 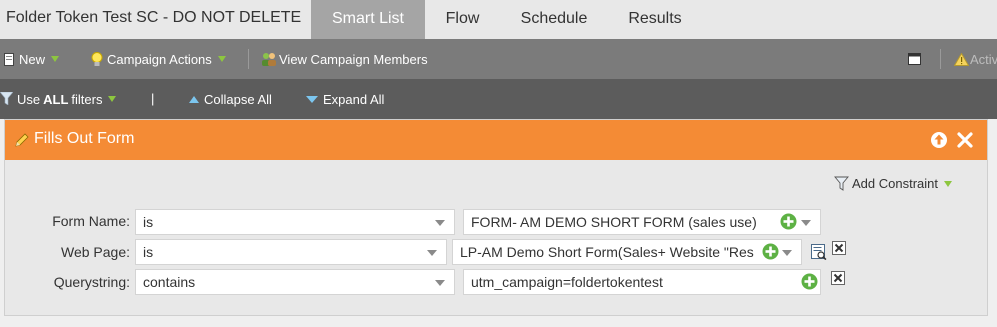 What do you see at coordinates (22, 140) in the screenshot?
I see `pencil-icon` at bounding box center [22, 140].